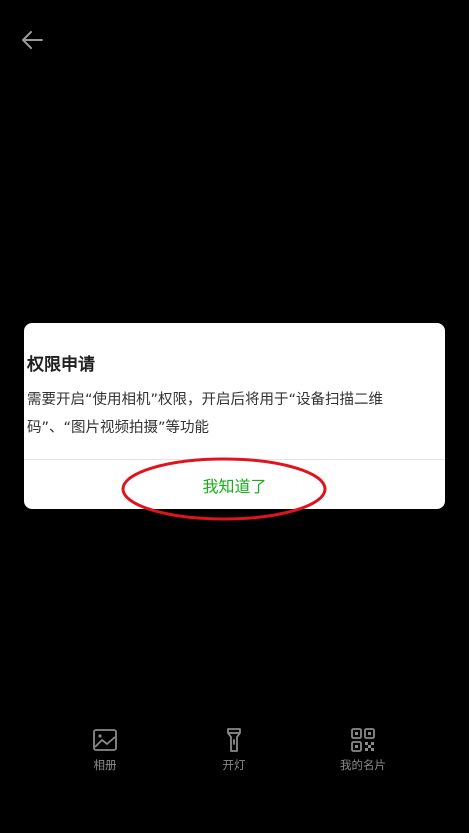  Describe the element at coordinates (105, 740) in the screenshot. I see `image-icon` at that location.